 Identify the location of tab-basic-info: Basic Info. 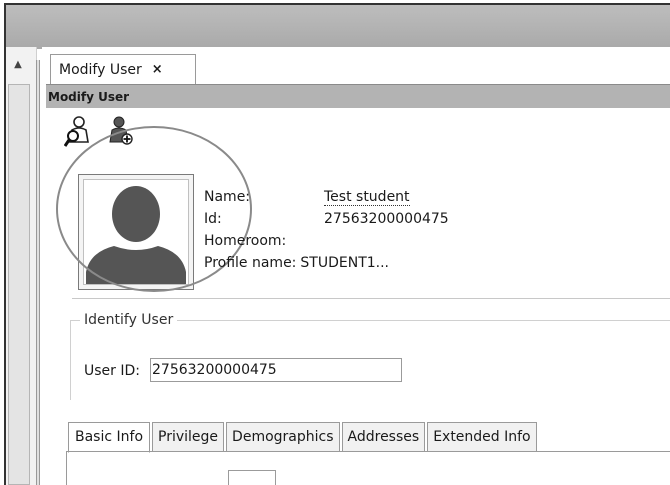
(109, 437).